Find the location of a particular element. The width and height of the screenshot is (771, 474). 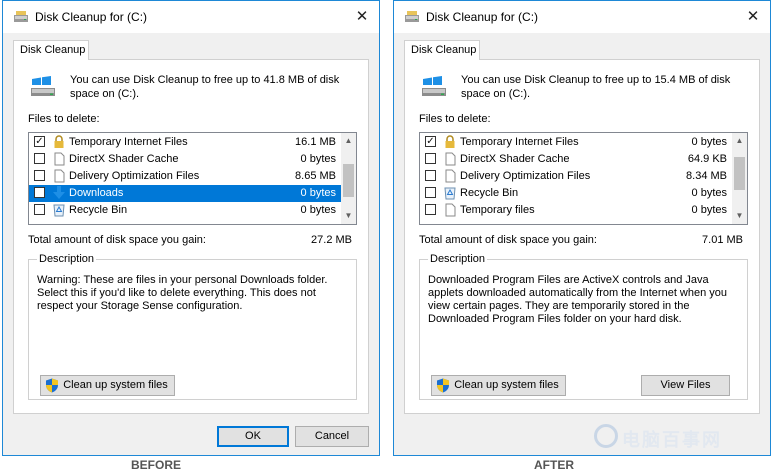

list-item: DirectX Shader Cache 64.9 KB is located at coordinates (576, 159).